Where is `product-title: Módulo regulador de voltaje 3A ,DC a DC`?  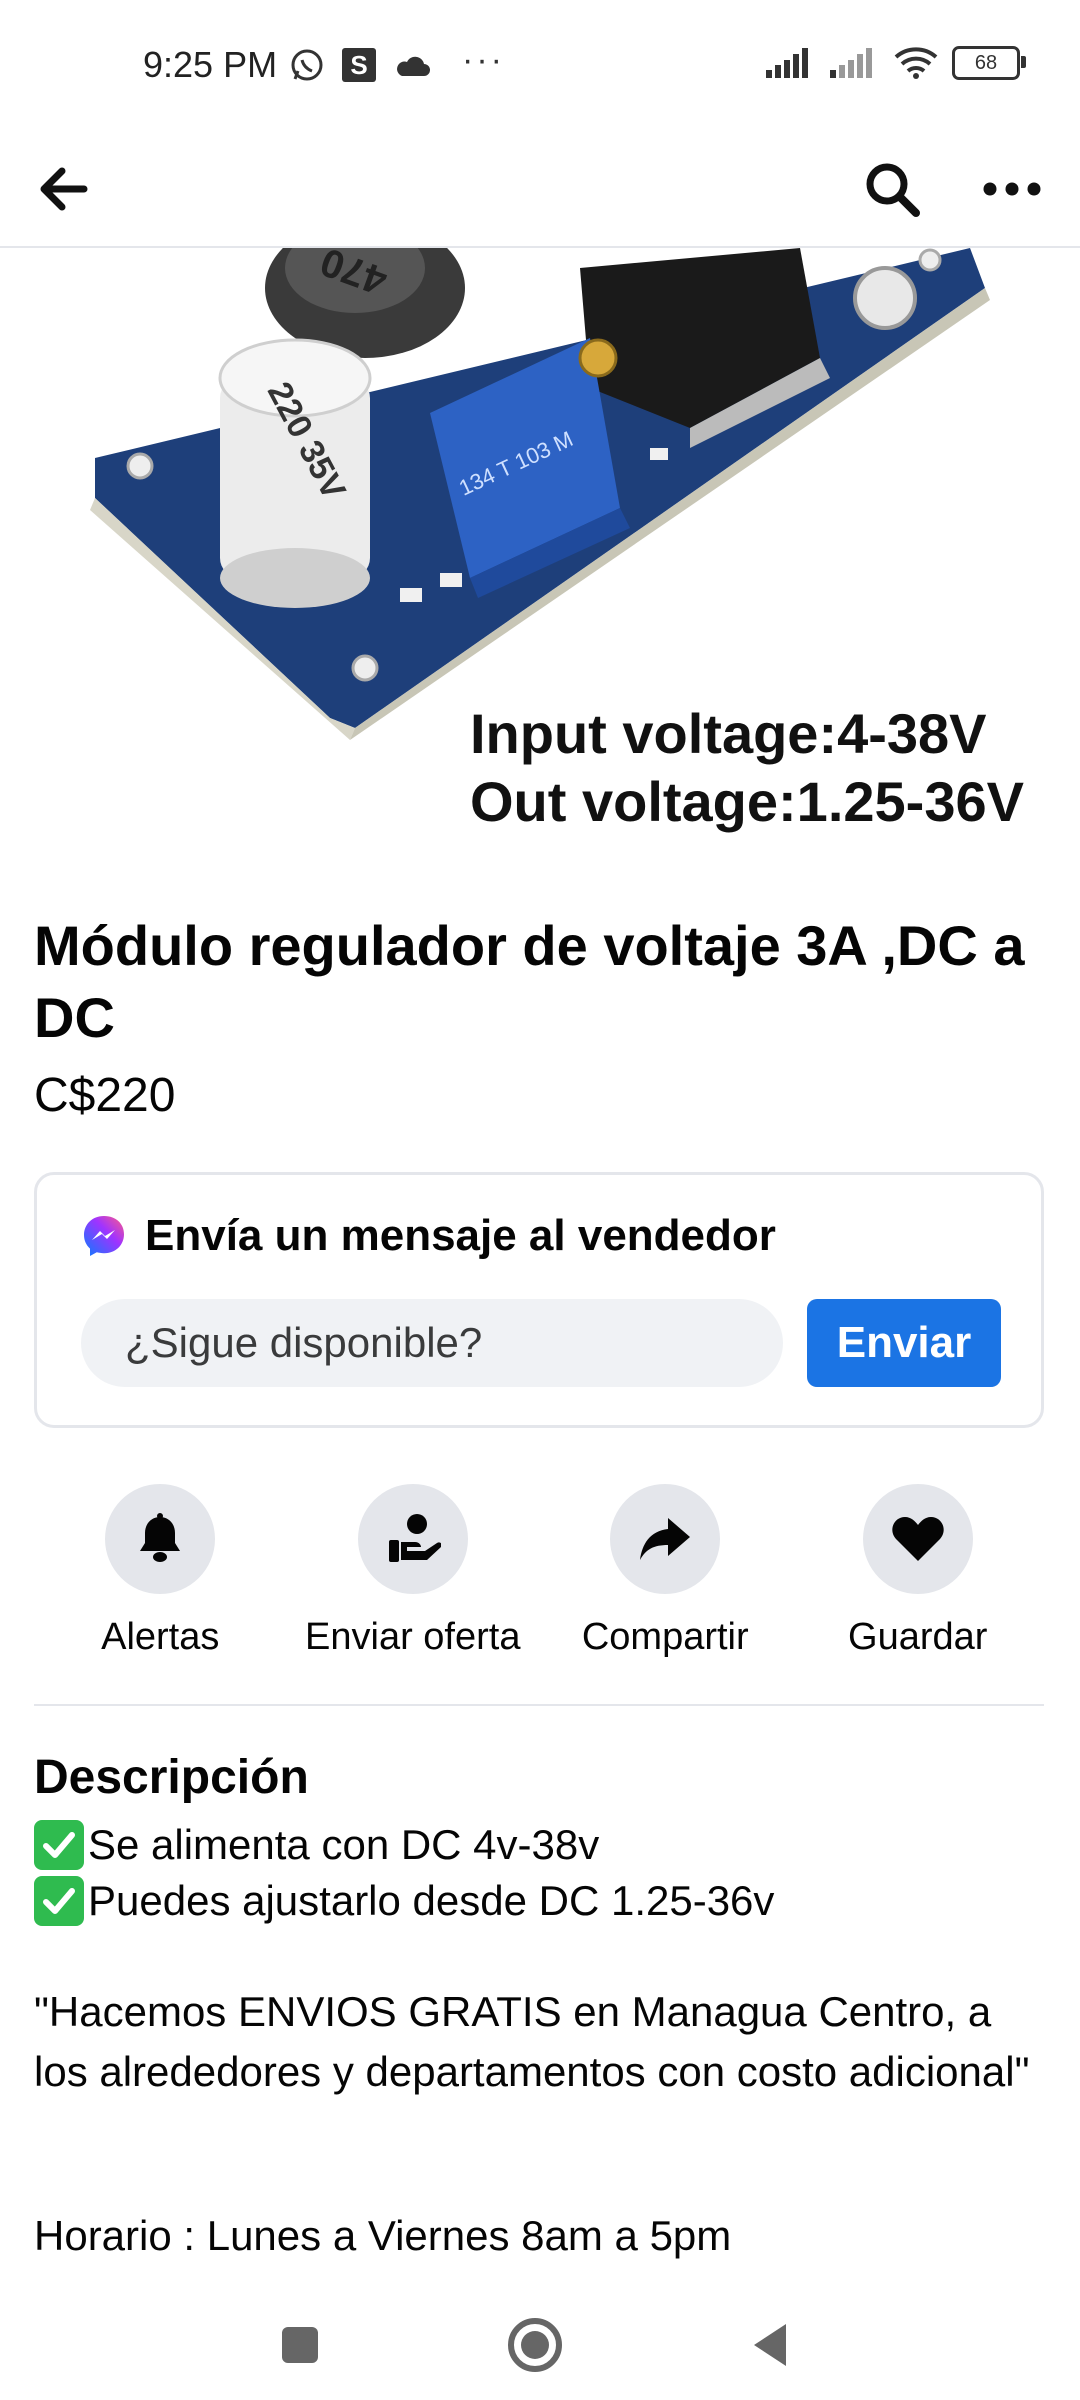 product-title: Módulo regulador de voltaje 3A ,DC a DC is located at coordinates (529, 981).